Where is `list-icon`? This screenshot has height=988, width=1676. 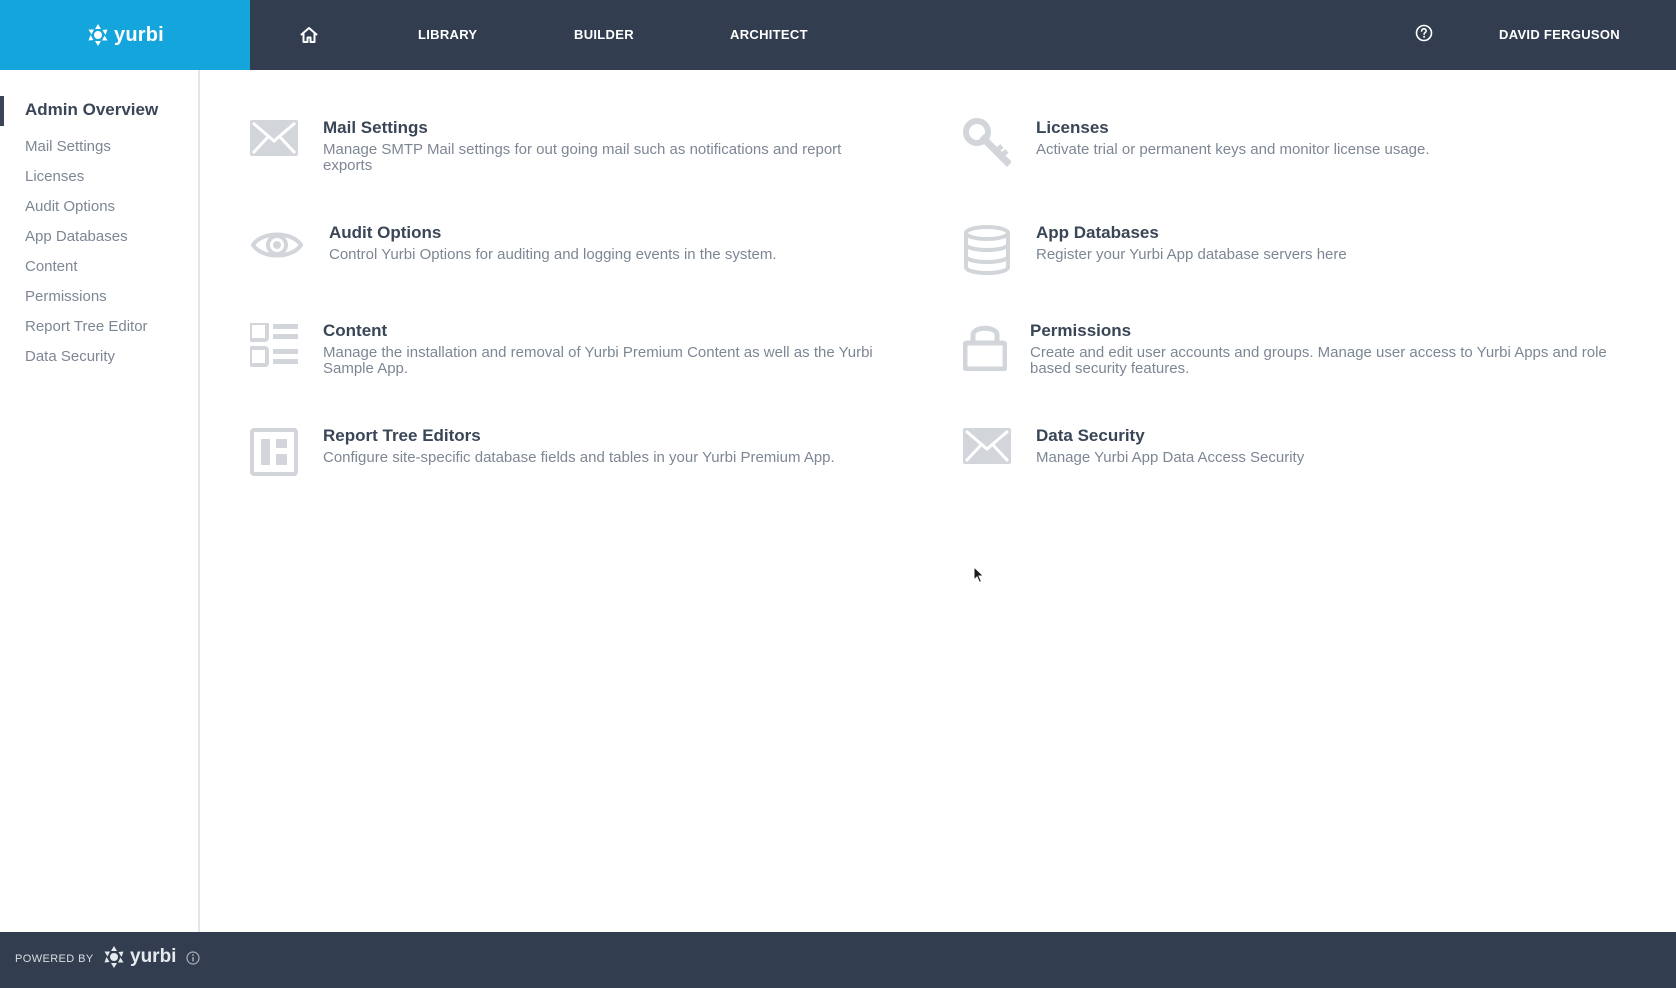
list-icon is located at coordinates (274, 345).